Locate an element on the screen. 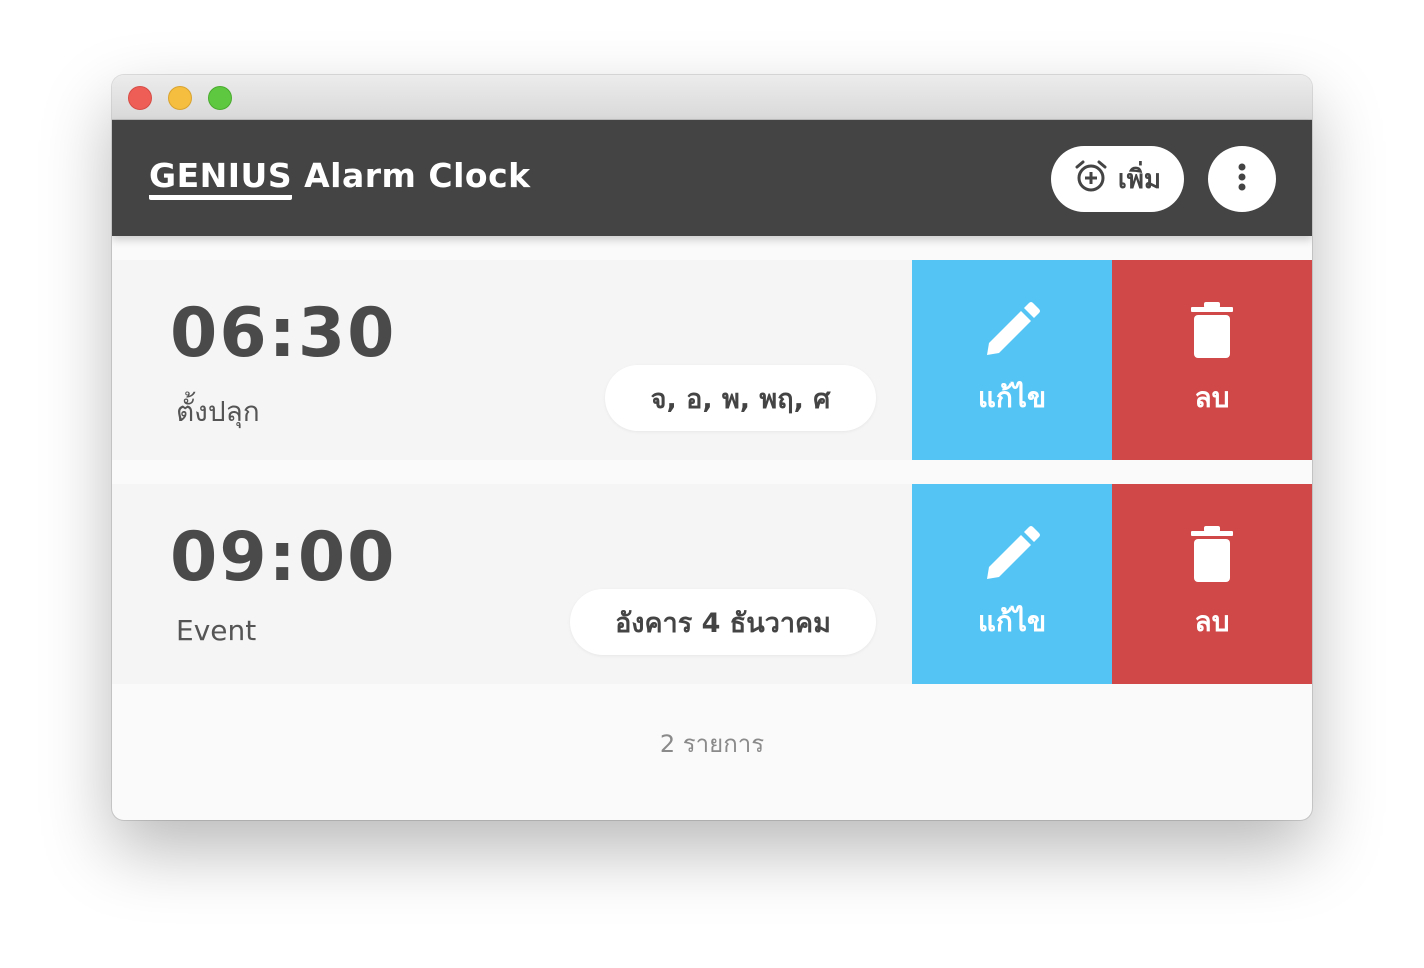 This screenshot has height=968, width=1424. more-vert-icon is located at coordinates (1242, 179).